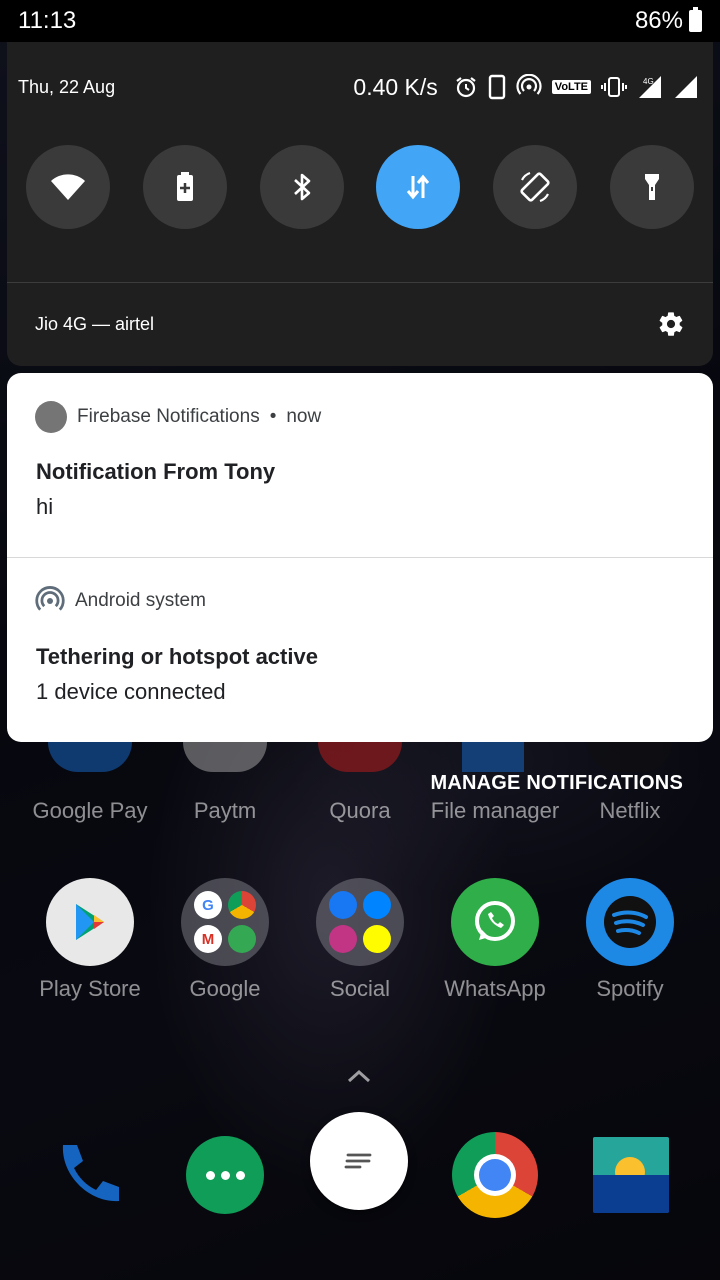  I want to click on chrome-icon, so click(495, 1175).